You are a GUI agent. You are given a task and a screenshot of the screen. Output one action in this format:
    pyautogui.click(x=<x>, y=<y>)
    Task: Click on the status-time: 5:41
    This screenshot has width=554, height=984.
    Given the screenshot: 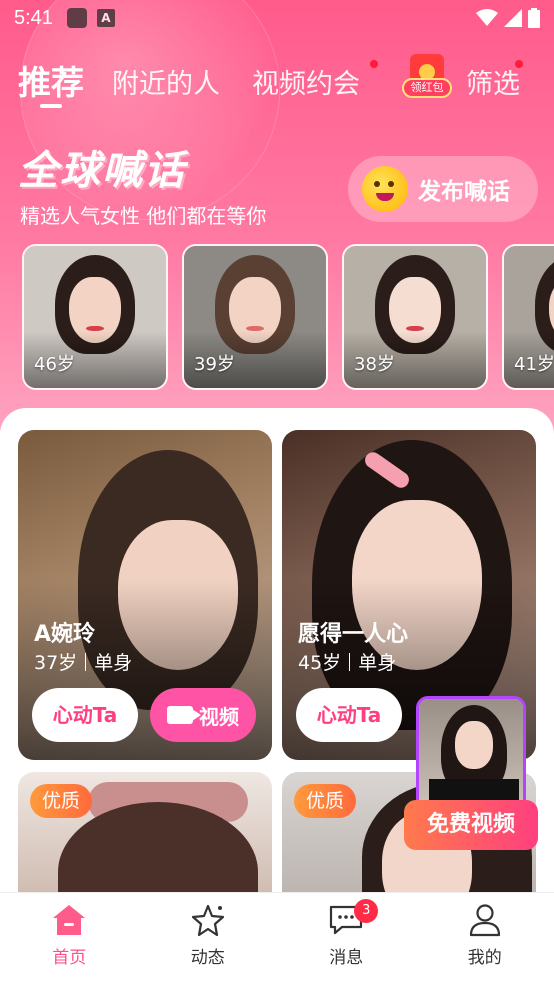 What is the action you would take?
    pyautogui.click(x=33, y=17)
    